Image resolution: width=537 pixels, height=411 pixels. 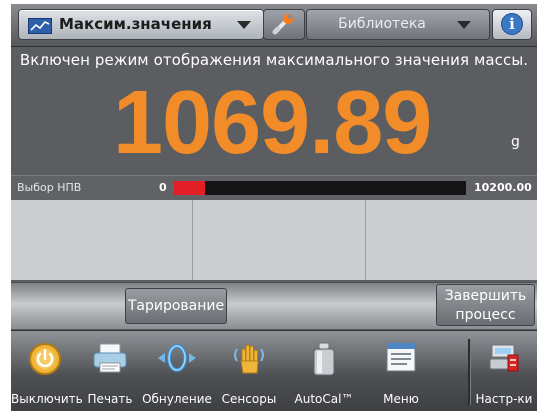 I want to click on toolbar-item-sensors: Сенсоры, so click(x=249, y=371).